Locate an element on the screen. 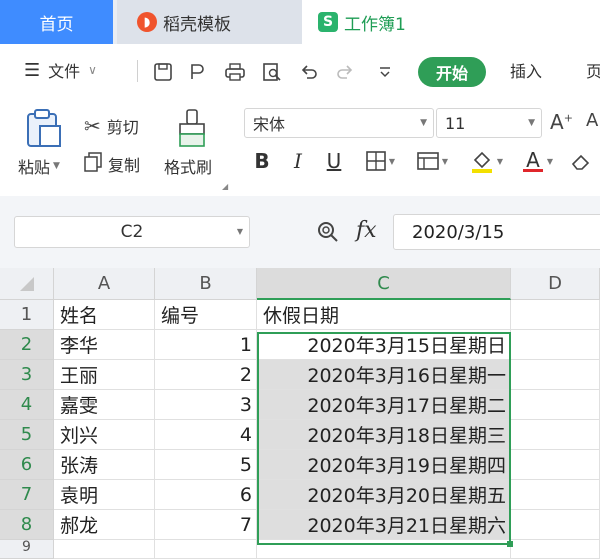 This screenshot has width=600, height=559. row-number: 6 is located at coordinates (26, 464).